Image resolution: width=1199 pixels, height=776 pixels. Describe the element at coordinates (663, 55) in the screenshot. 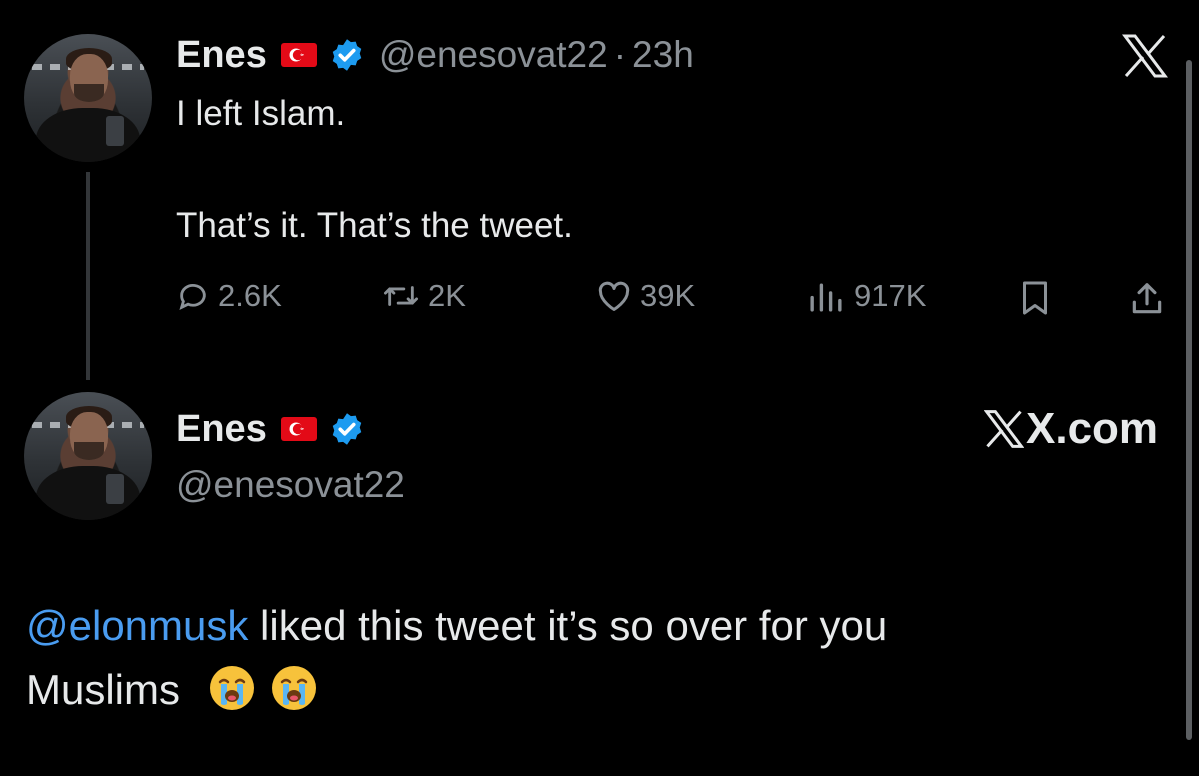

I see `tweet-time: 23h` at that location.